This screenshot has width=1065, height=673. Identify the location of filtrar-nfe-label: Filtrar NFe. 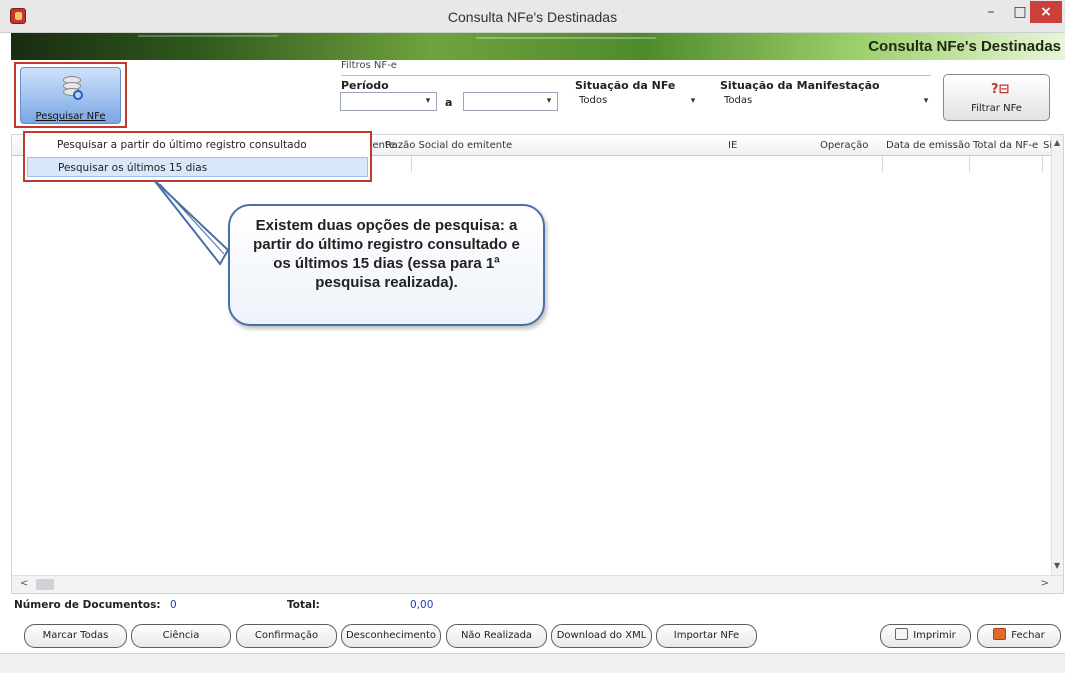
(996, 108).